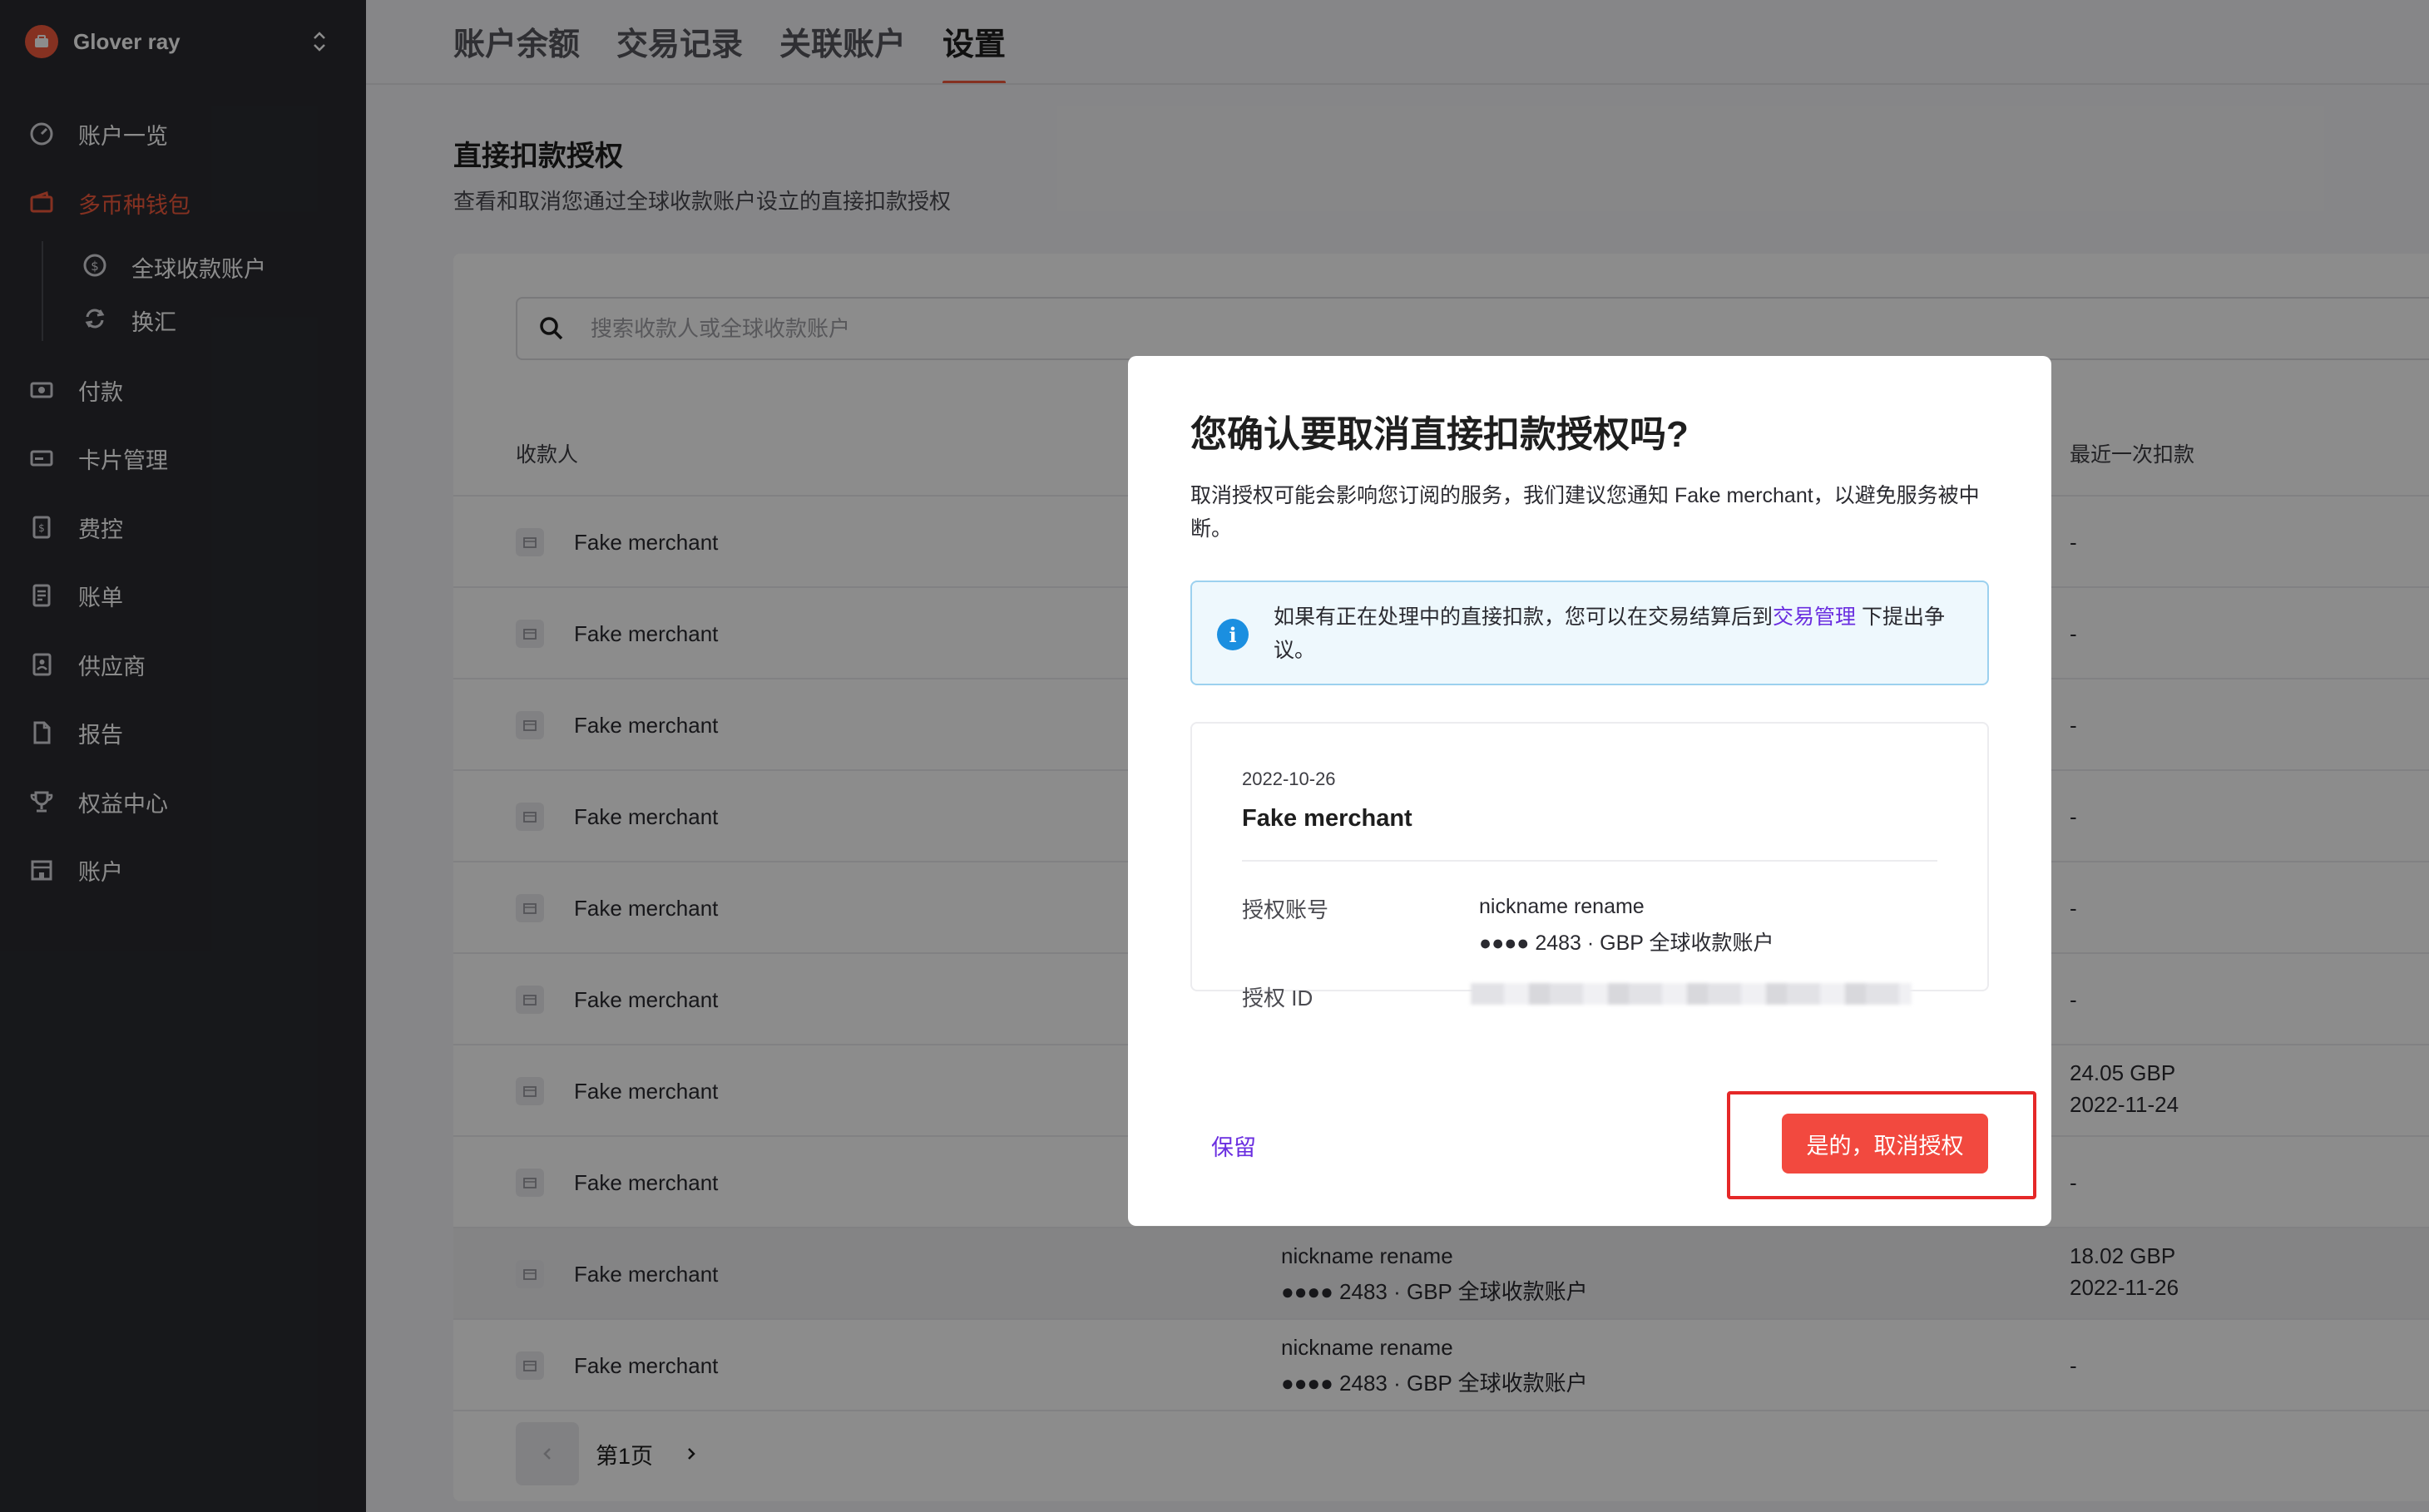 The height and width of the screenshot is (1512, 2429). What do you see at coordinates (1289, 778) in the screenshot?
I see `mandate-date: 2022-10-26` at bounding box center [1289, 778].